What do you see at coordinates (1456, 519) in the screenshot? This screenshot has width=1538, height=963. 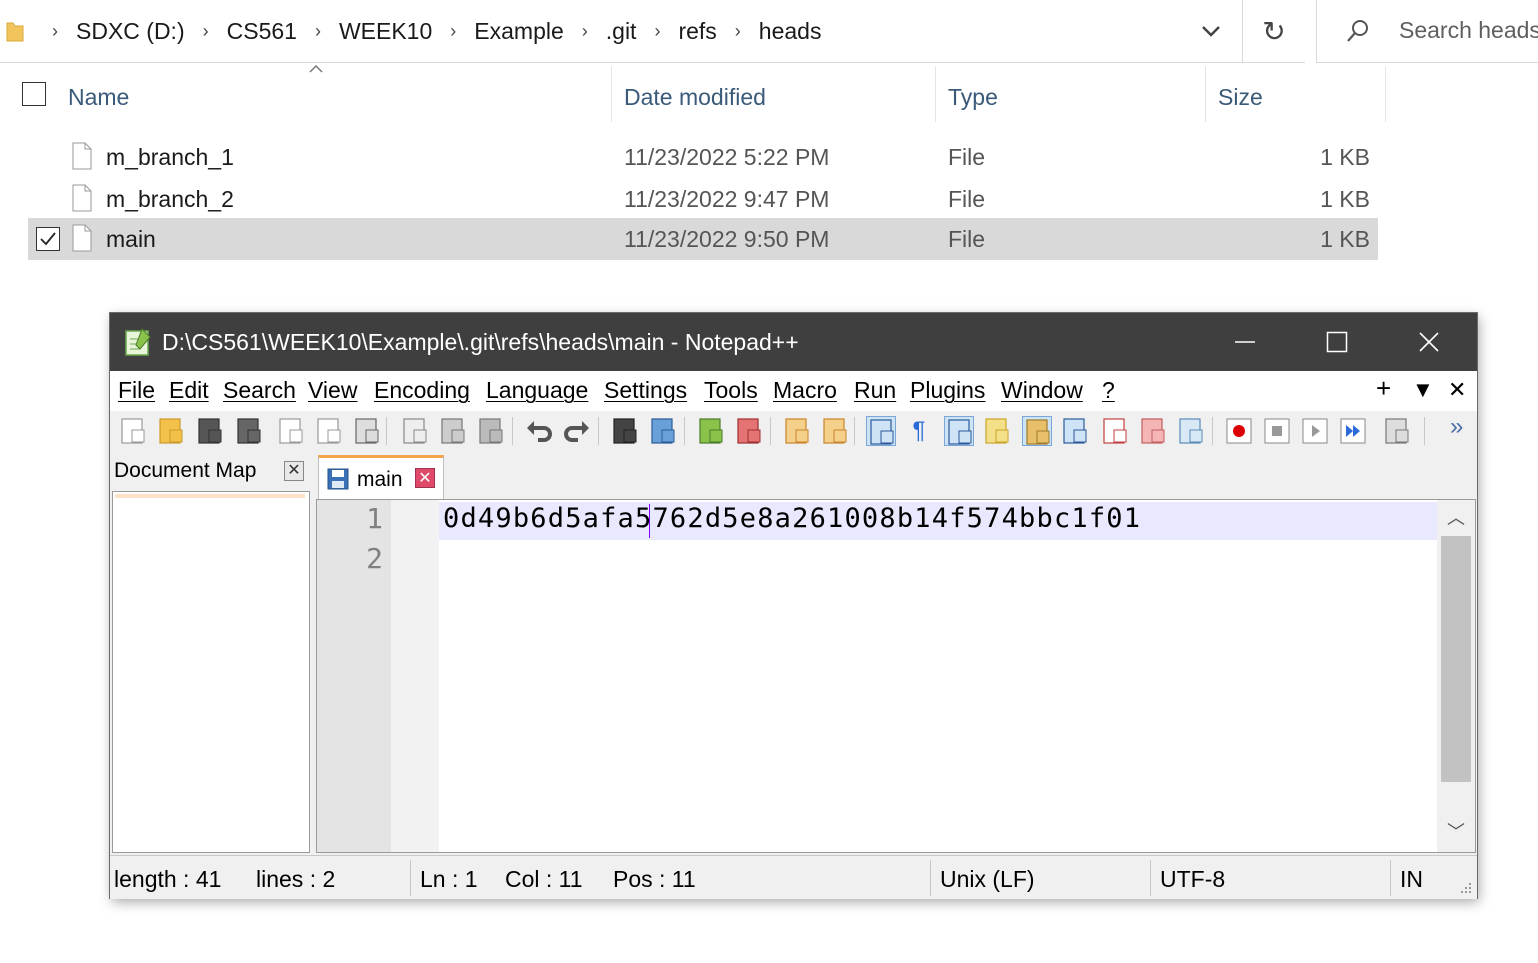 I see `scroll-up-icon: ︿` at bounding box center [1456, 519].